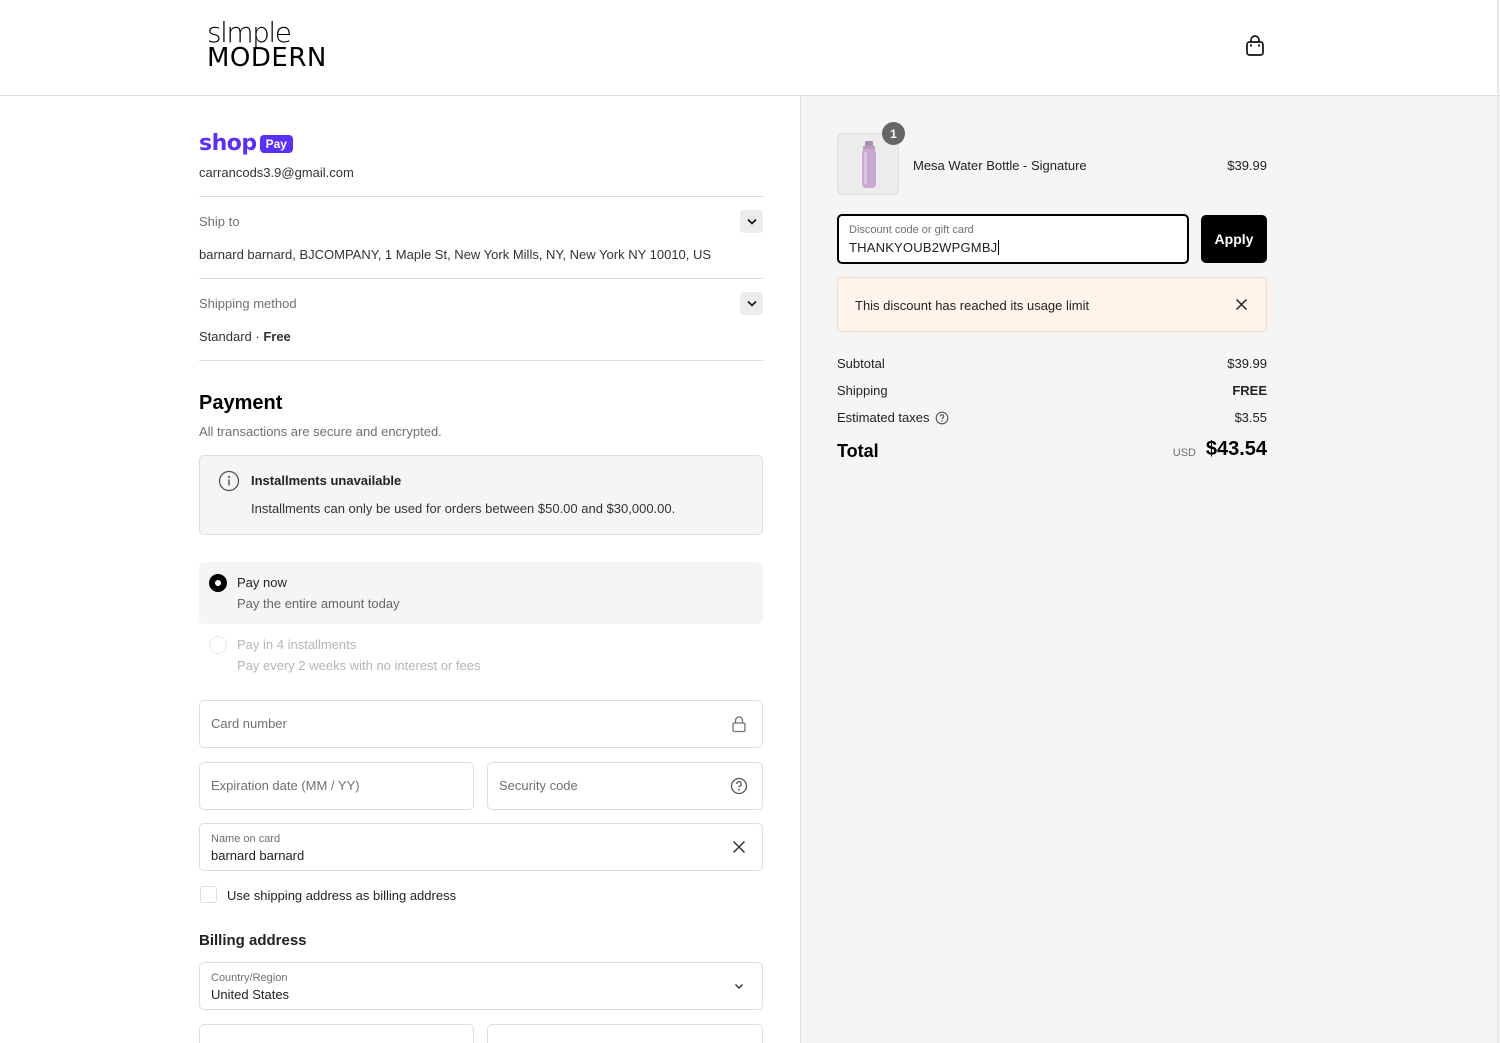 The width and height of the screenshot is (1500, 1043). I want to click on taxes-label: Estimated taxes, so click(883, 417).